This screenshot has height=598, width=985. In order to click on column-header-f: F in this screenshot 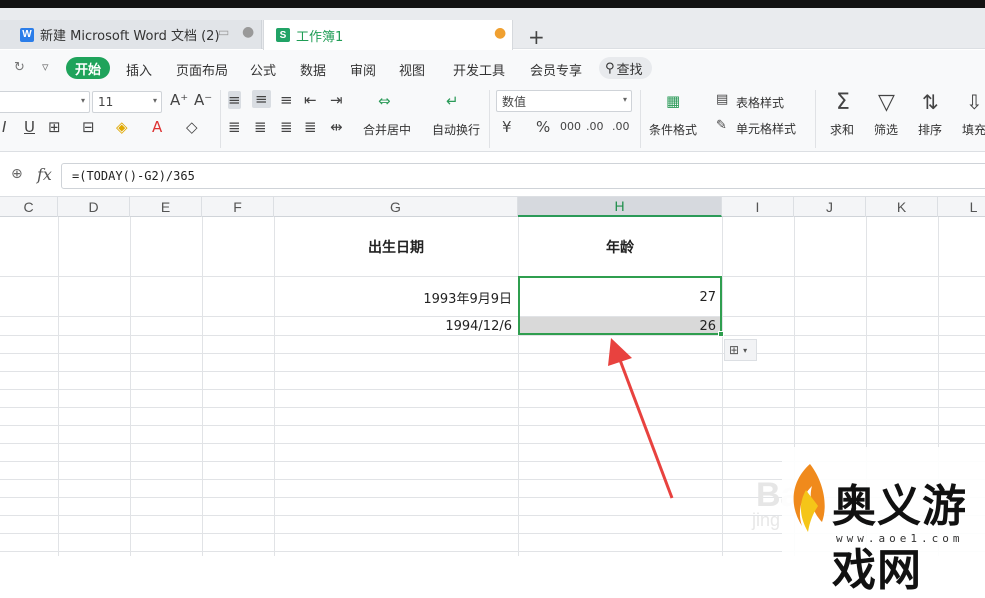, I will do `click(238, 207)`.